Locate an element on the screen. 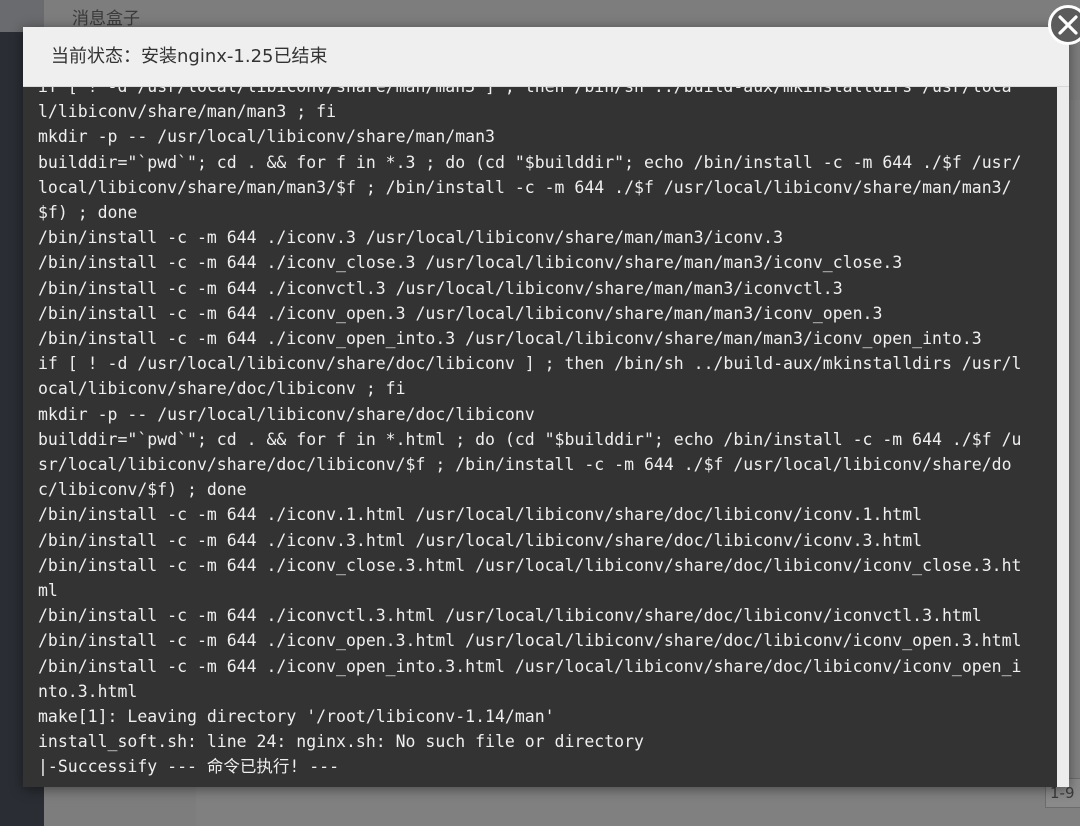  log-line: nto.3.html is located at coordinates (88, 691).